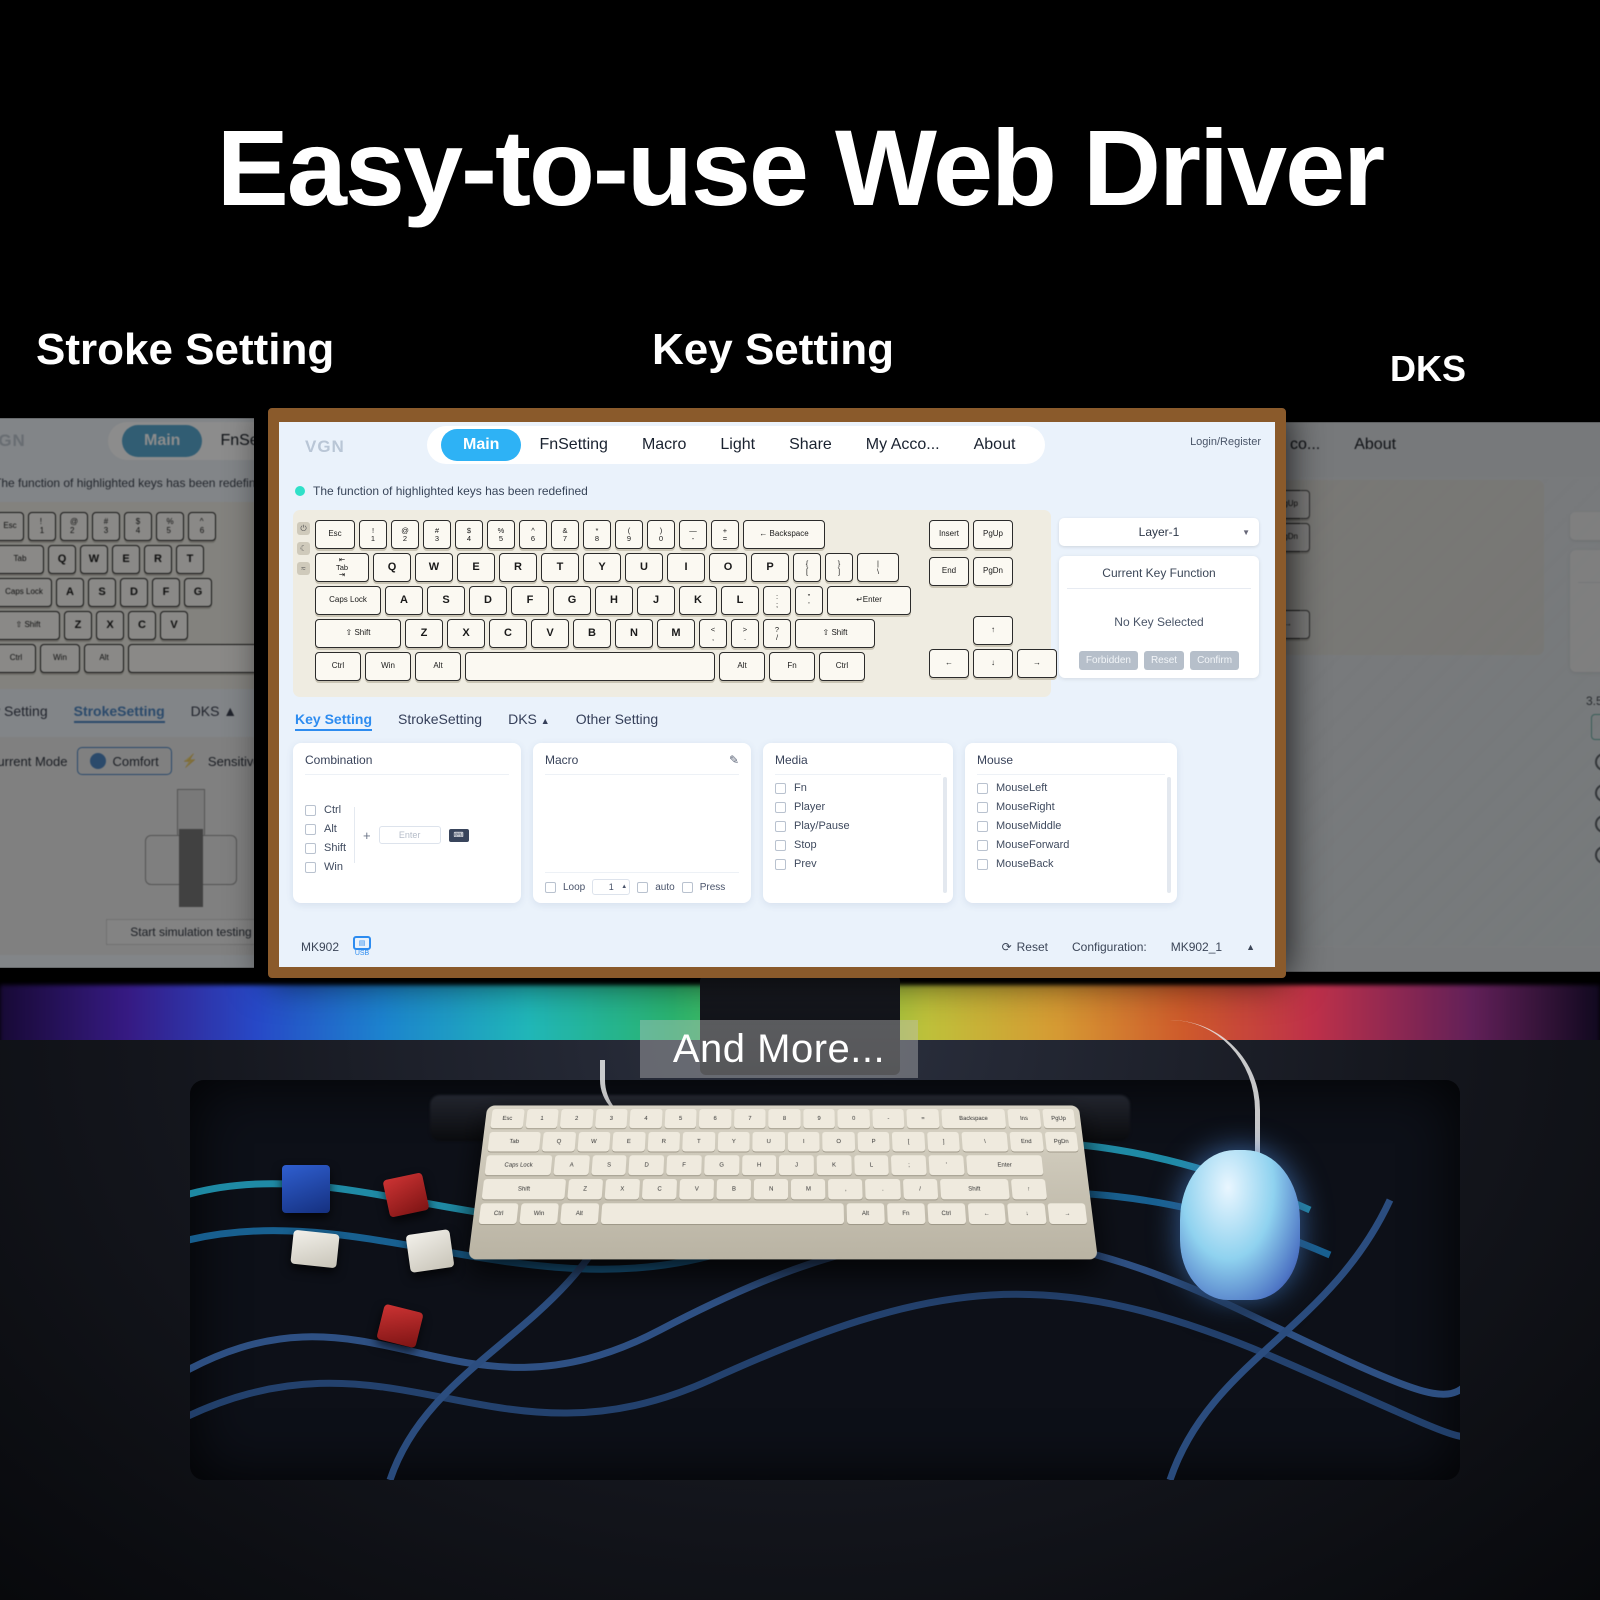  I want to click on key-caps-lock: Caps Lock, so click(348, 600).